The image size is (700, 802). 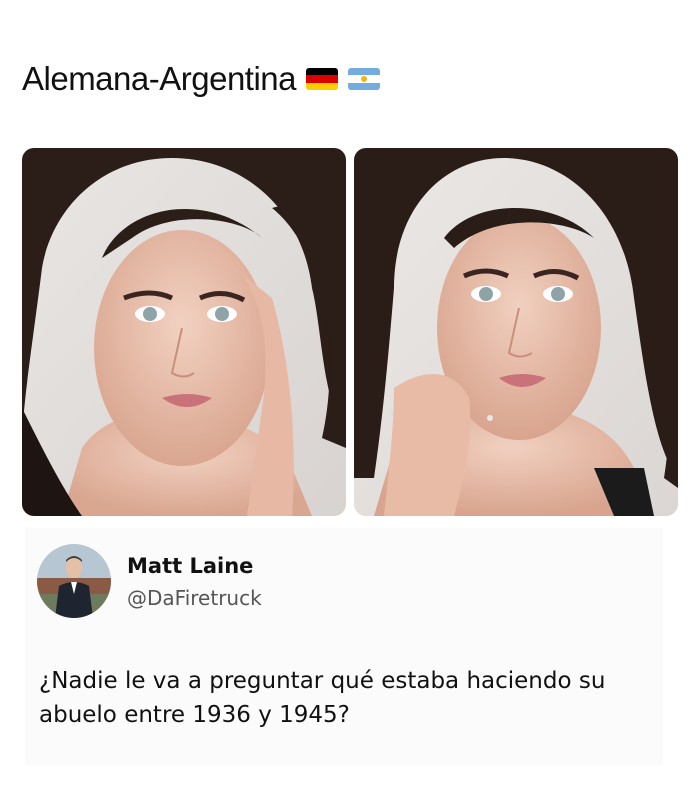 What do you see at coordinates (194, 598) in the screenshot?
I see `author-handle: @DaFiretruck` at bounding box center [194, 598].